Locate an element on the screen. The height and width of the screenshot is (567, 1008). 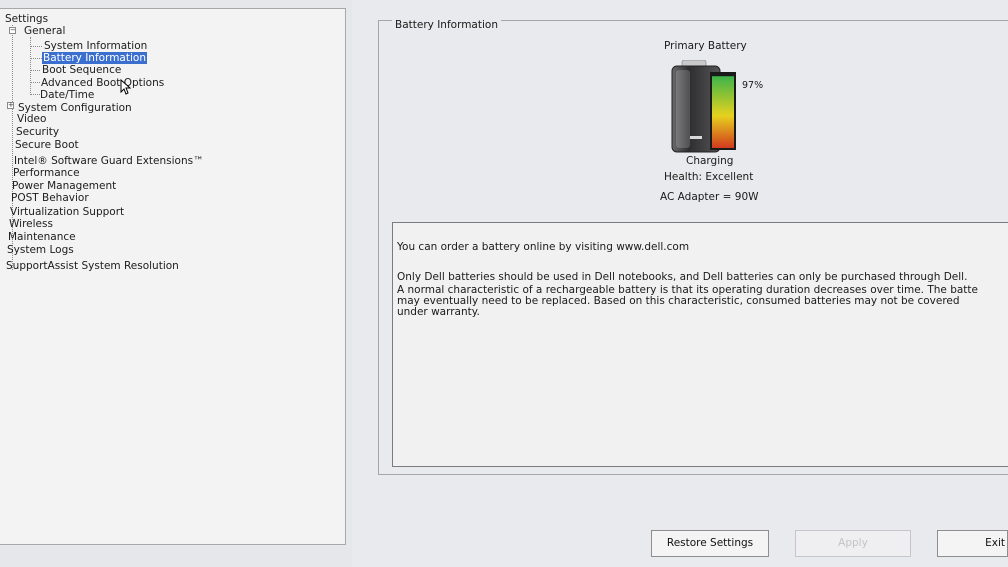
tree-item-power-management: Power Management is located at coordinates (64, 186).